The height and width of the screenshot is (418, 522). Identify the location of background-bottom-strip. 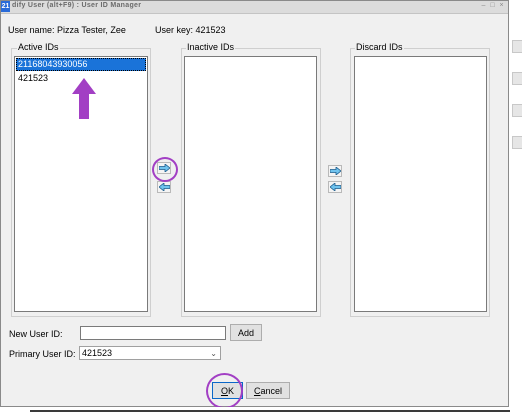
(255, 412).